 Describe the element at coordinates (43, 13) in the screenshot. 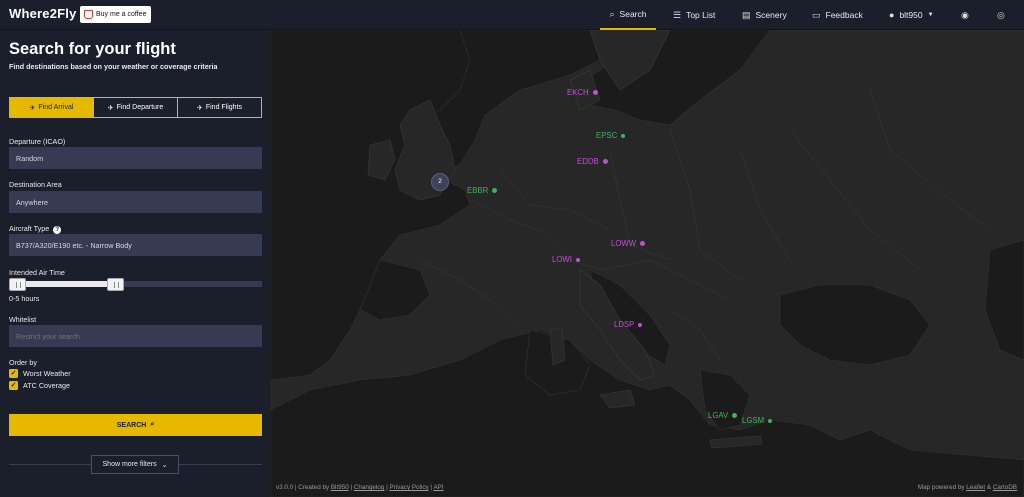

I see `logo: Where2Fly` at that location.